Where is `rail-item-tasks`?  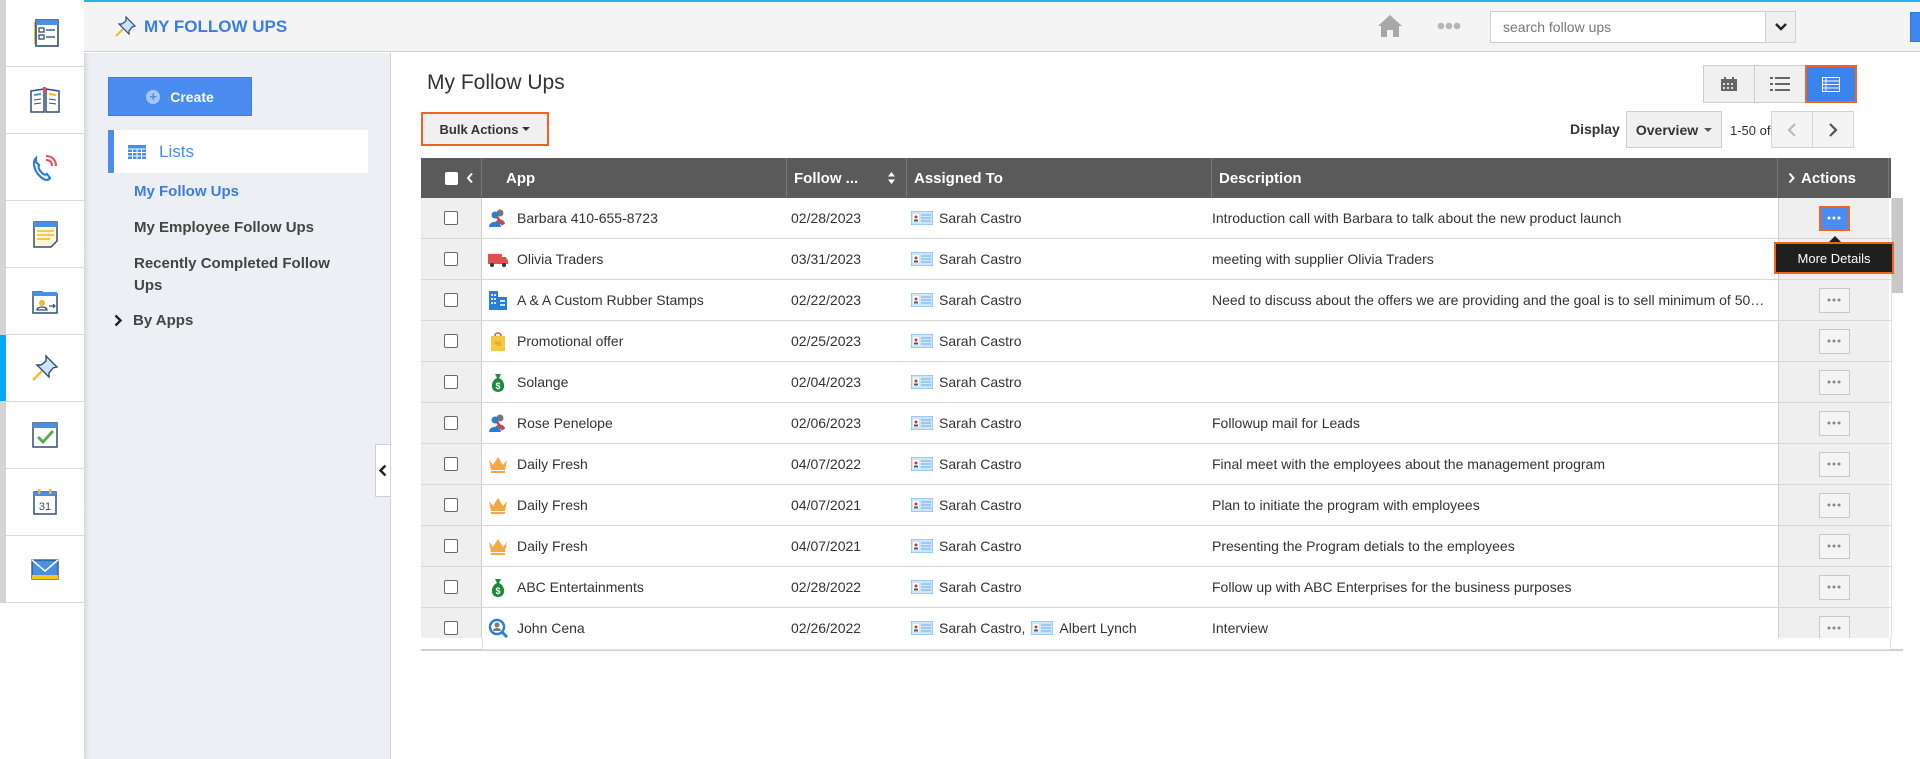 rail-item-tasks is located at coordinates (45, 435).